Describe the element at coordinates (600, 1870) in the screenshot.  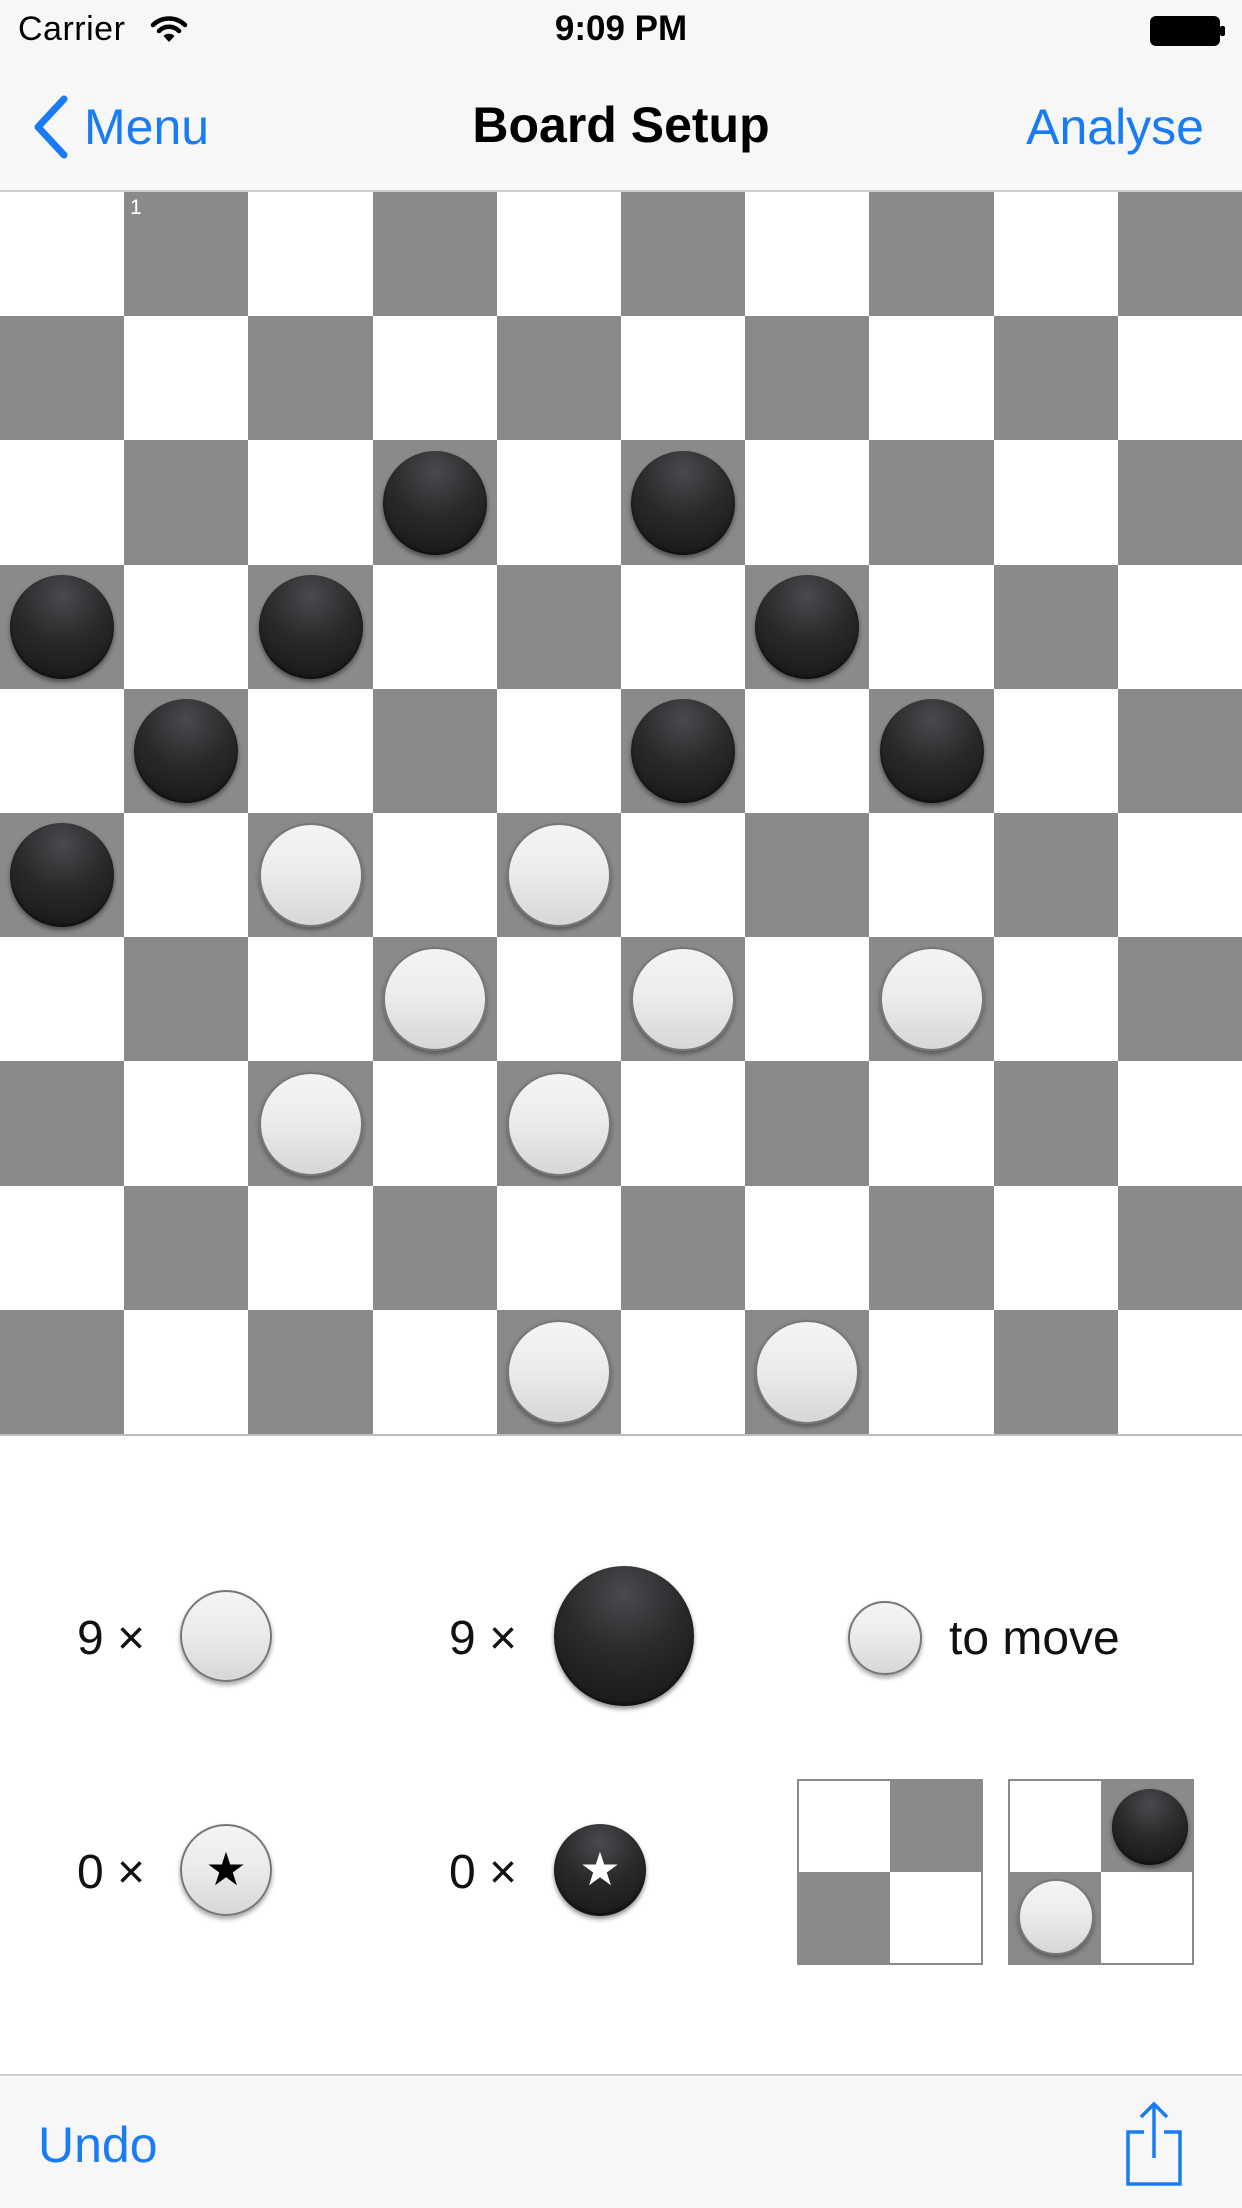
I see `black-king-piece: ★` at that location.